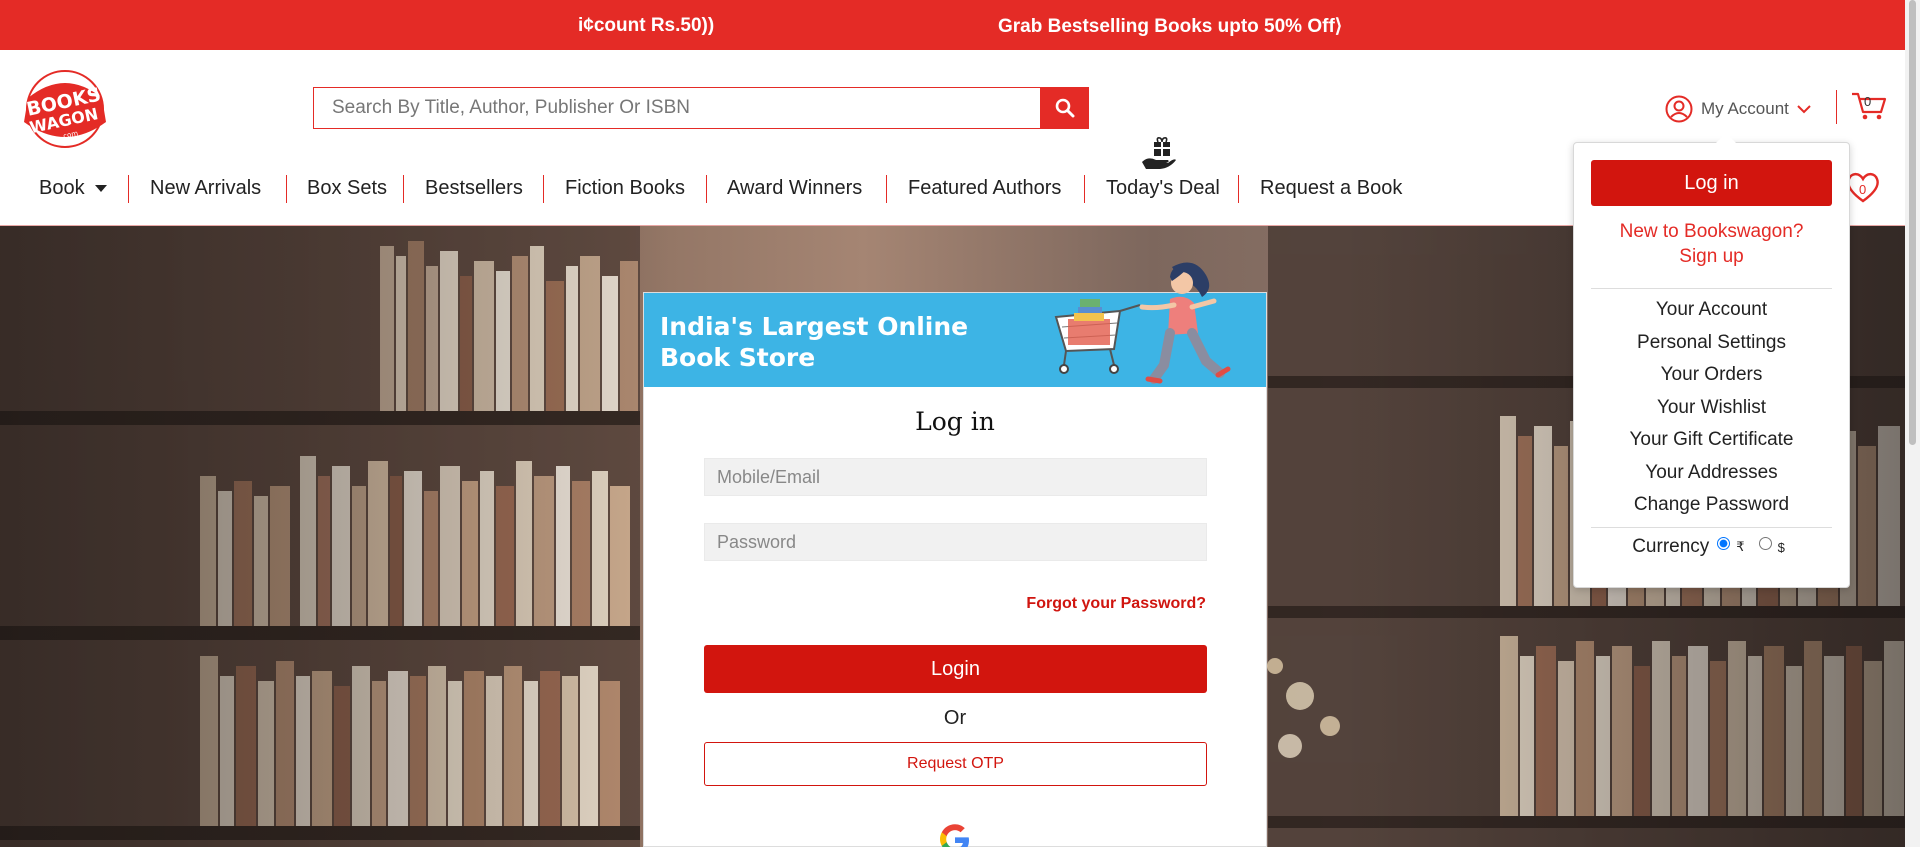  What do you see at coordinates (1170, 26) in the screenshot?
I see `announcement-right-text: Grab Bestselling Books upto 50% Off⟩` at bounding box center [1170, 26].